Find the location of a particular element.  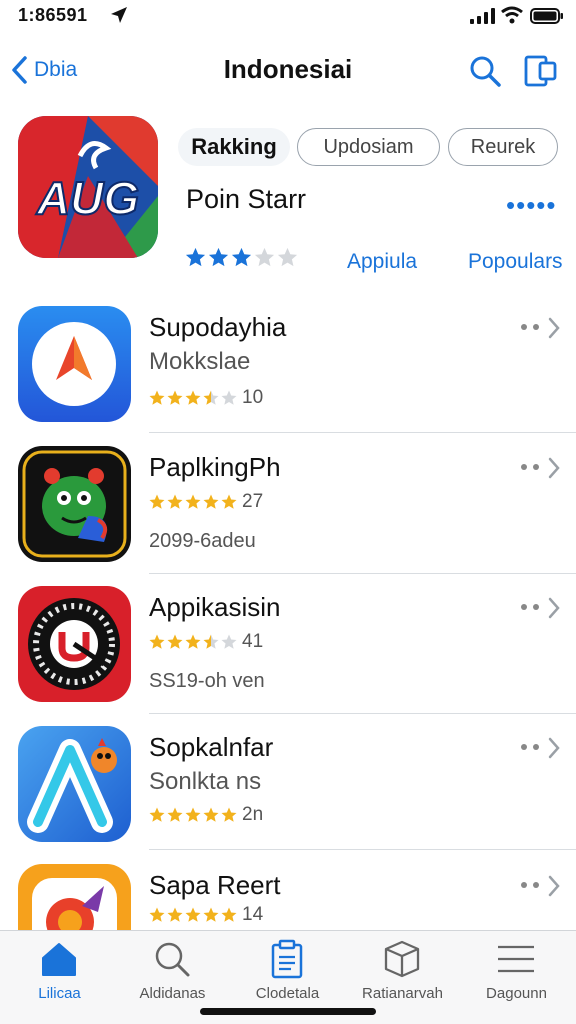

rating-count: 10 is located at coordinates (253, 397).